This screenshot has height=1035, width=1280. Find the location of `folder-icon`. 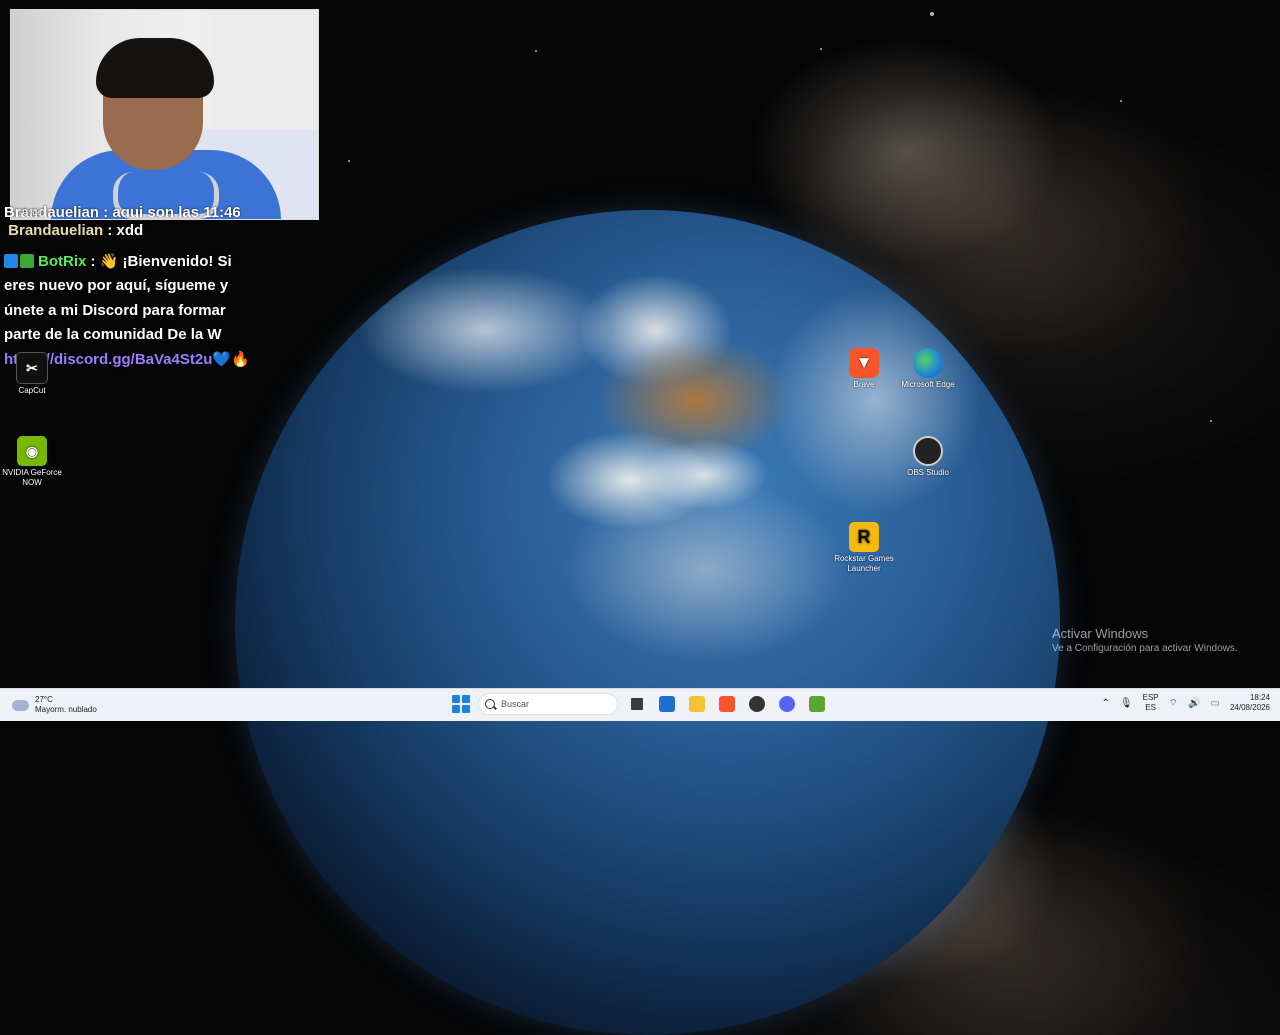

folder-icon is located at coordinates (697, 704).